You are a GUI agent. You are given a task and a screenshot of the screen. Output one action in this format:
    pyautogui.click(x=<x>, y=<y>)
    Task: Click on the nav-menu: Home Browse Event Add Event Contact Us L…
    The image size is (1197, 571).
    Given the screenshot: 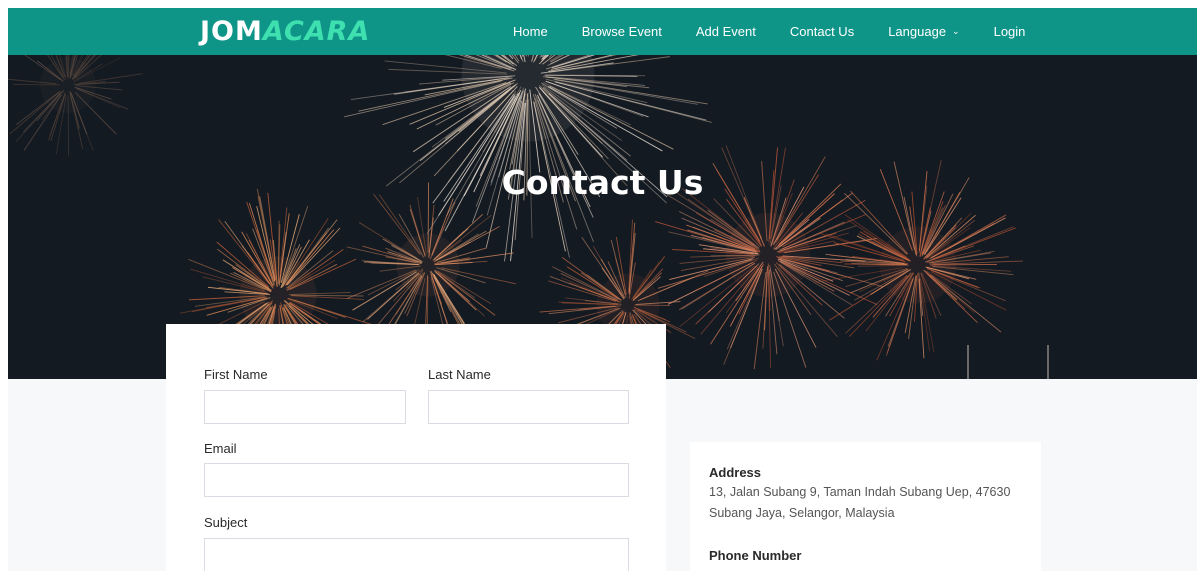 What is the action you would take?
    pyautogui.click(x=786, y=31)
    